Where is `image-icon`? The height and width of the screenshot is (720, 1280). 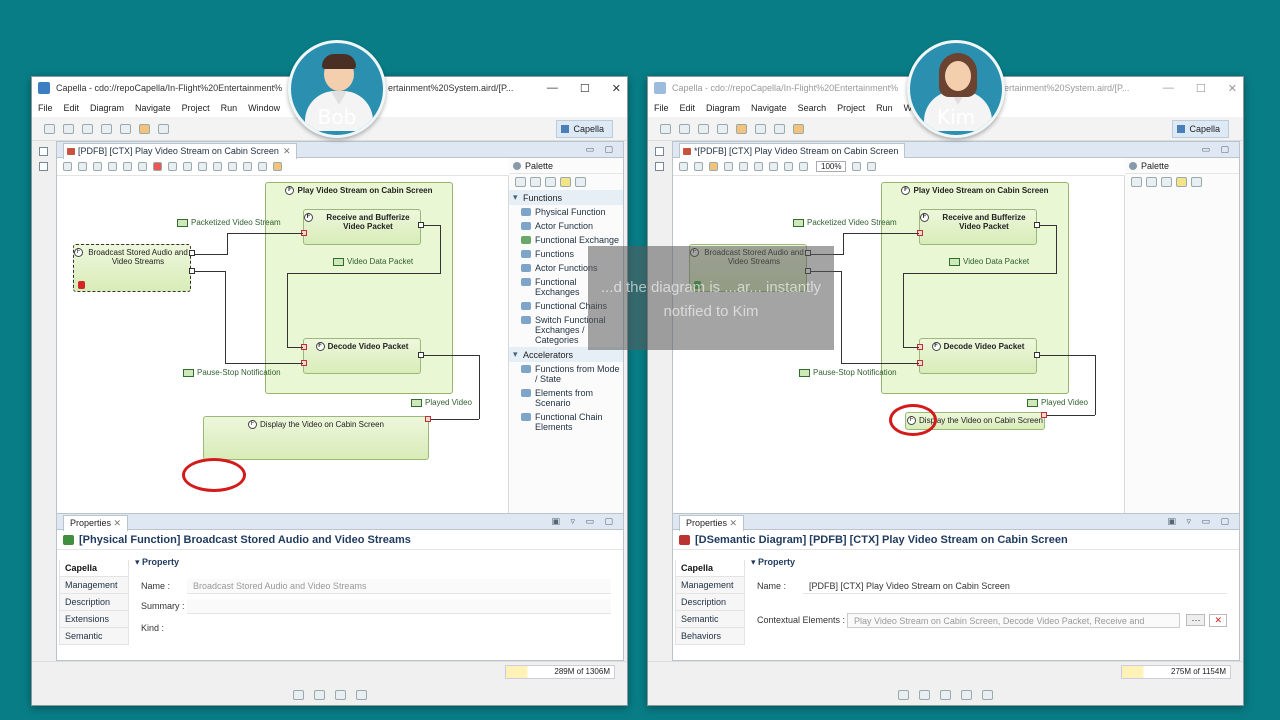
image-icon is located at coordinates (262, 166).